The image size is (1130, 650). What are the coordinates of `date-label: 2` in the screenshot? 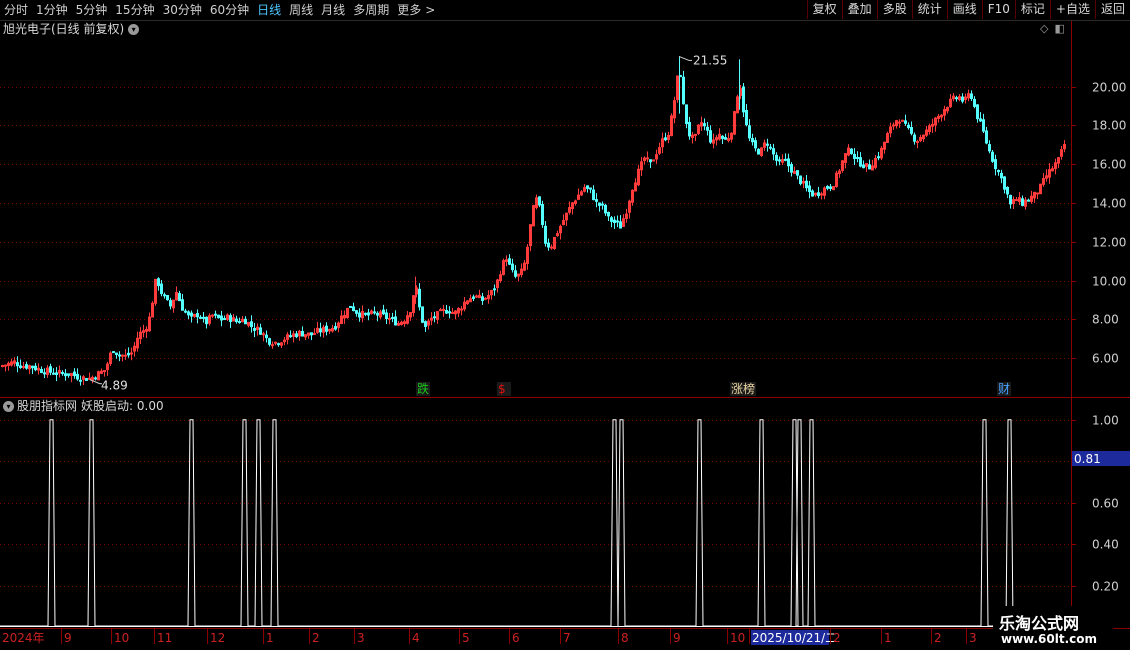 It's located at (938, 638).